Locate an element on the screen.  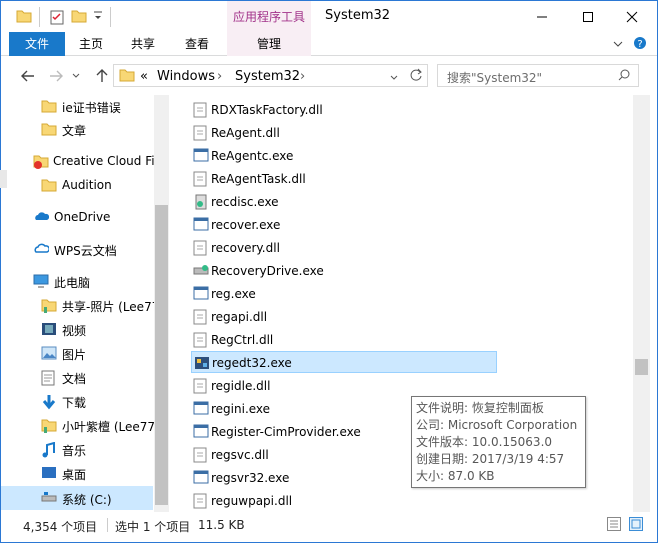
list-item: RecoveryDrive.exe is located at coordinates (344, 271).